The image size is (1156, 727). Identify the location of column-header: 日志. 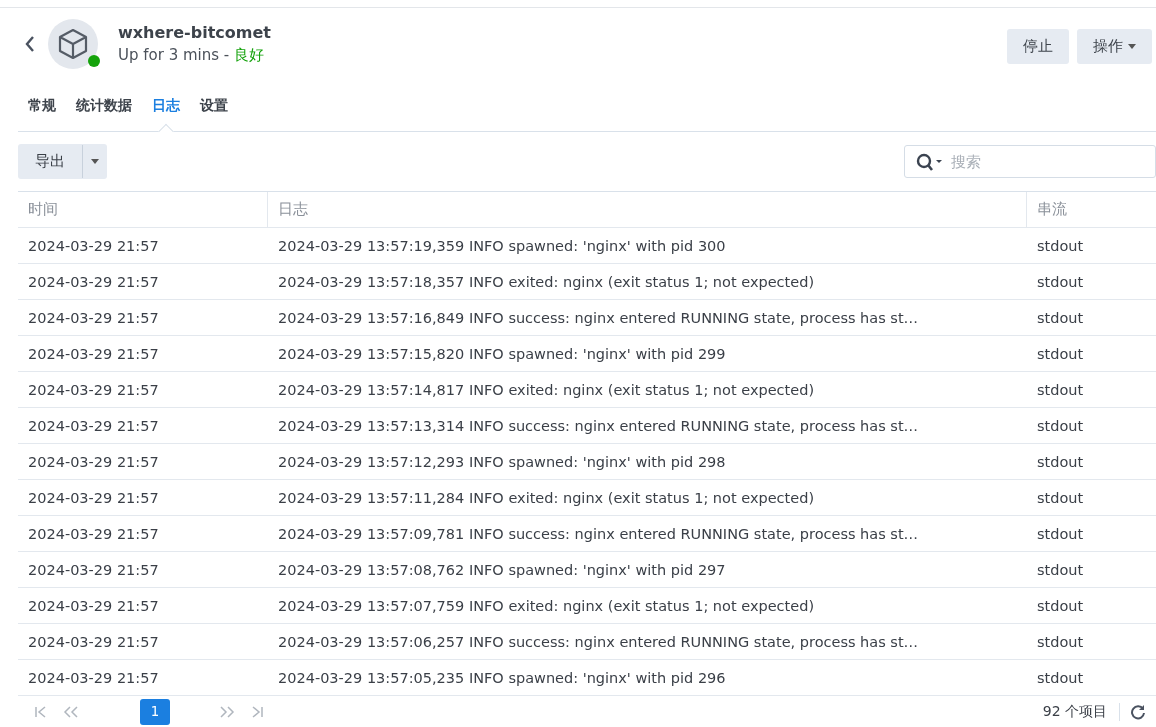
(647, 210).